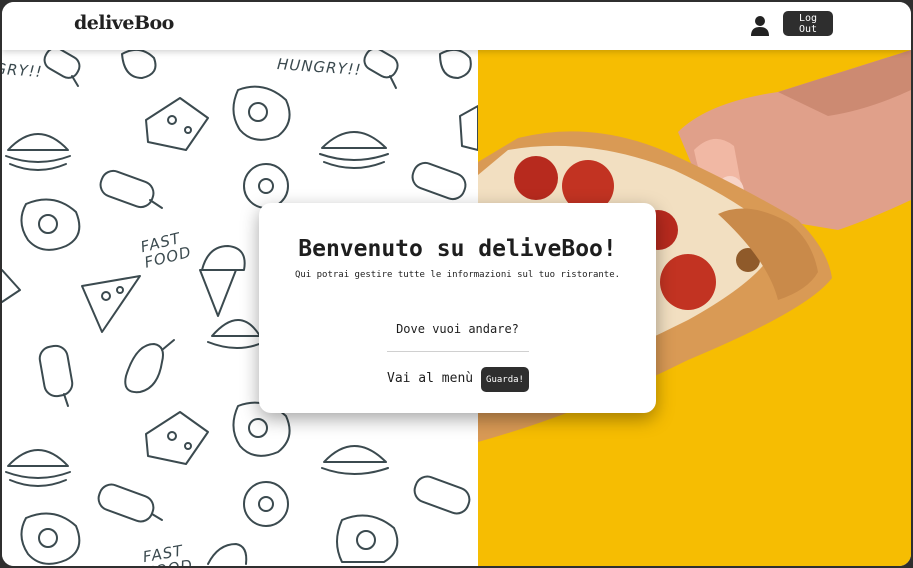  Describe the element at coordinates (457, 329) in the screenshot. I see `navigation-question: Dove vuoi andare?` at that location.